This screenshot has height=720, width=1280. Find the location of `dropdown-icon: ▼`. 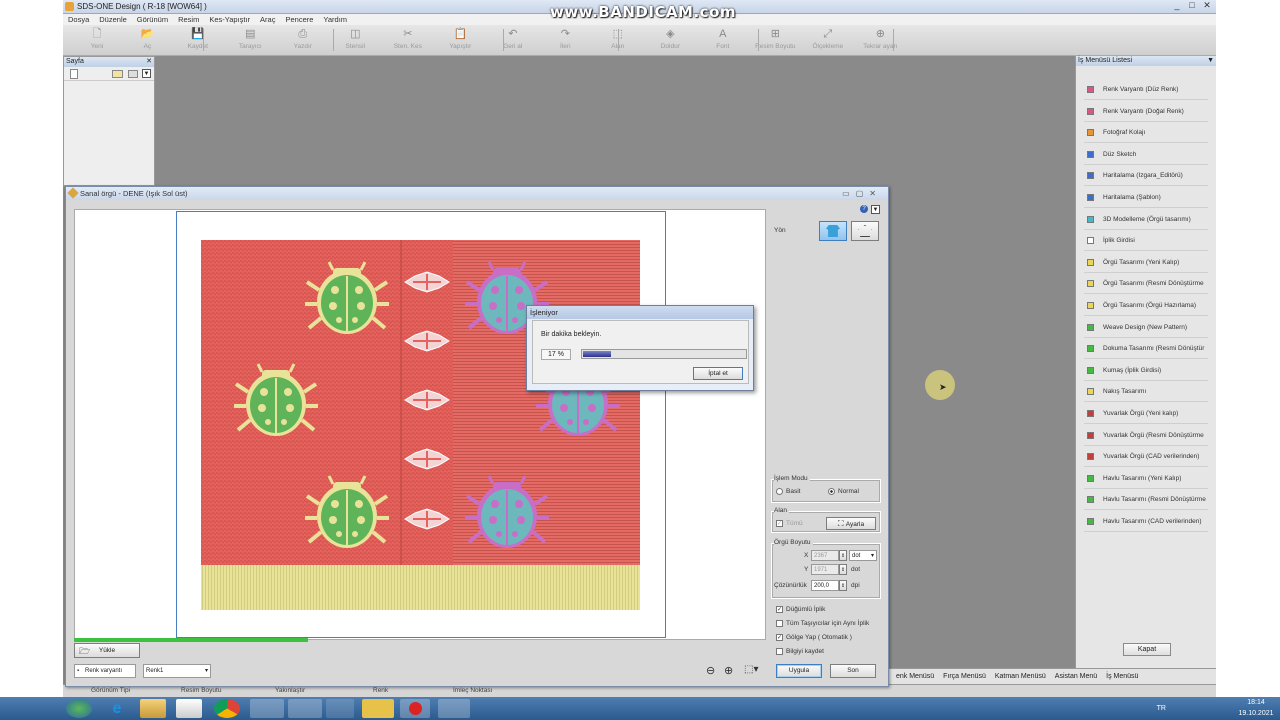

dropdown-icon: ▼ is located at coordinates (146, 73).